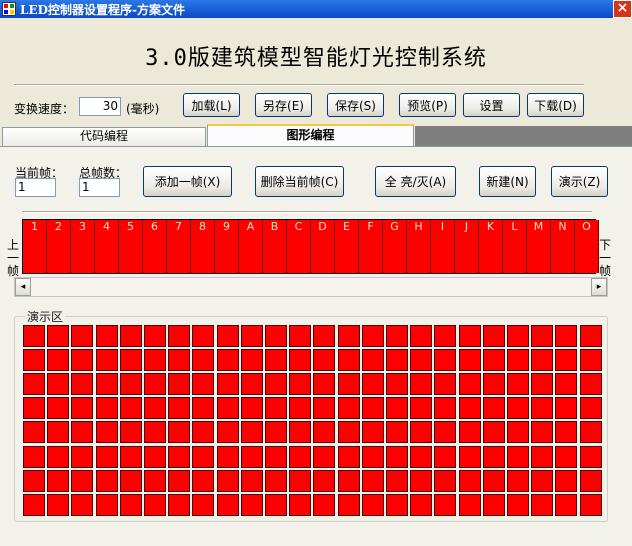 This screenshot has height=546, width=632. Describe the element at coordinates (299, 246) in the screenshot. I see `frame-cell: C` at that location.